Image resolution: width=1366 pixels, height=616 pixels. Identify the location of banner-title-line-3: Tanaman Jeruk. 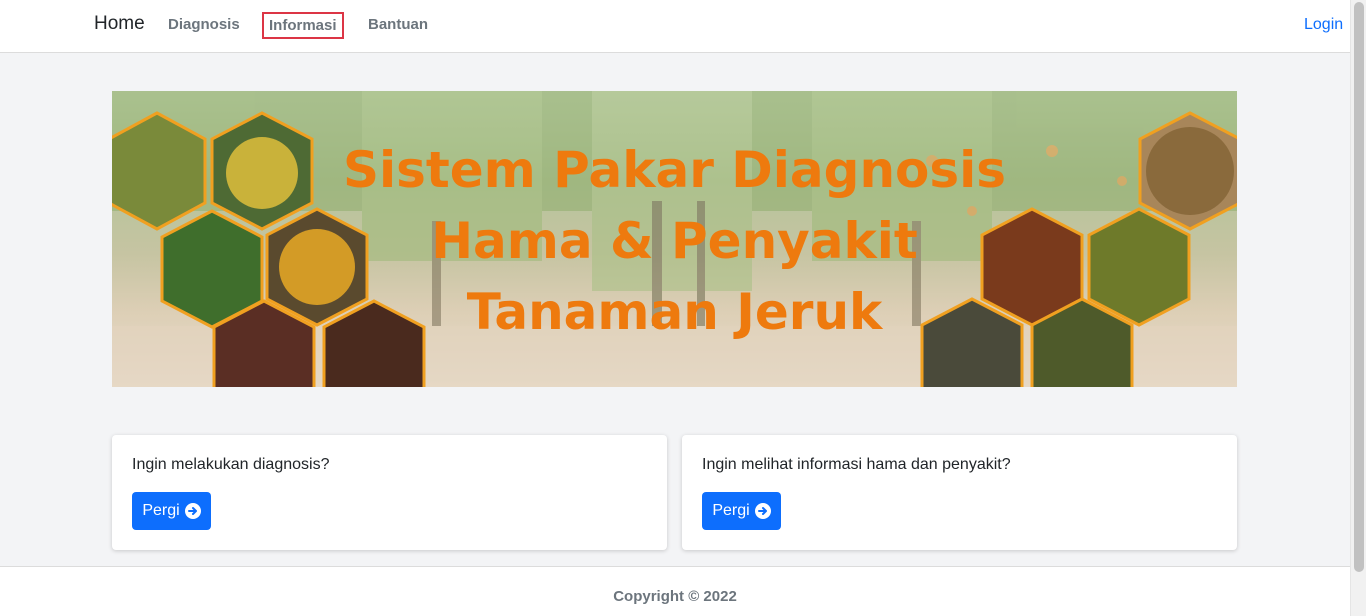
(674, 312).